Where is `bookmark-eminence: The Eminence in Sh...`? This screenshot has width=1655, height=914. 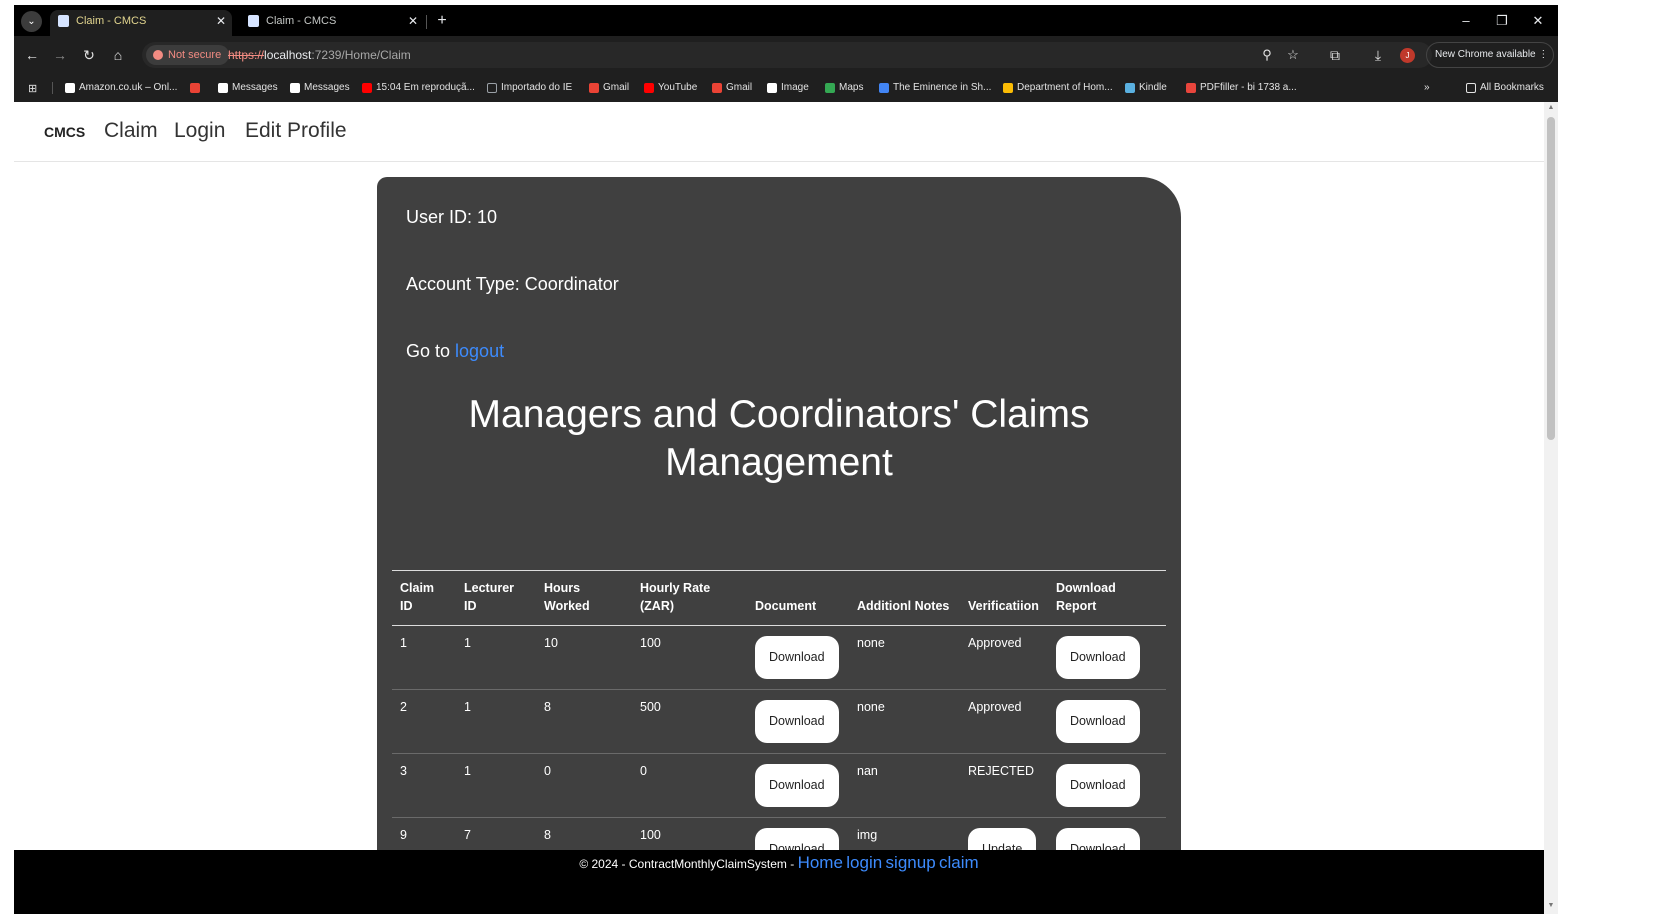 bookmark-eminence: The Eminence in Sh... is located at coordinates (935, 88).